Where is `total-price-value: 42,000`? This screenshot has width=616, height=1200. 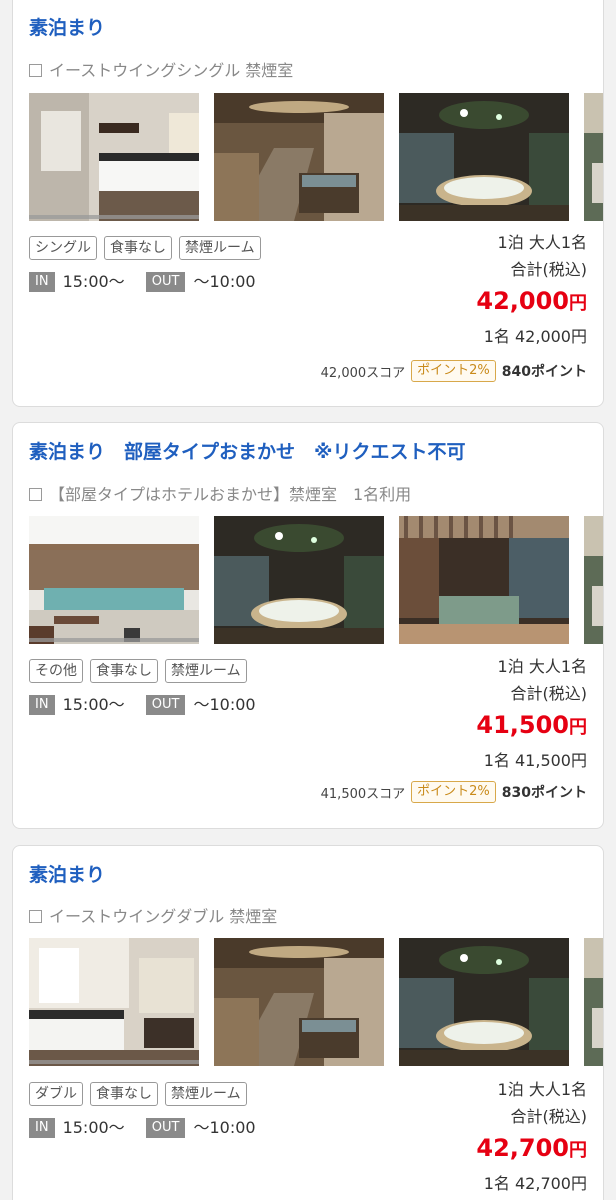 total-price-value: 42,000 is located at coordinates (522, 301).